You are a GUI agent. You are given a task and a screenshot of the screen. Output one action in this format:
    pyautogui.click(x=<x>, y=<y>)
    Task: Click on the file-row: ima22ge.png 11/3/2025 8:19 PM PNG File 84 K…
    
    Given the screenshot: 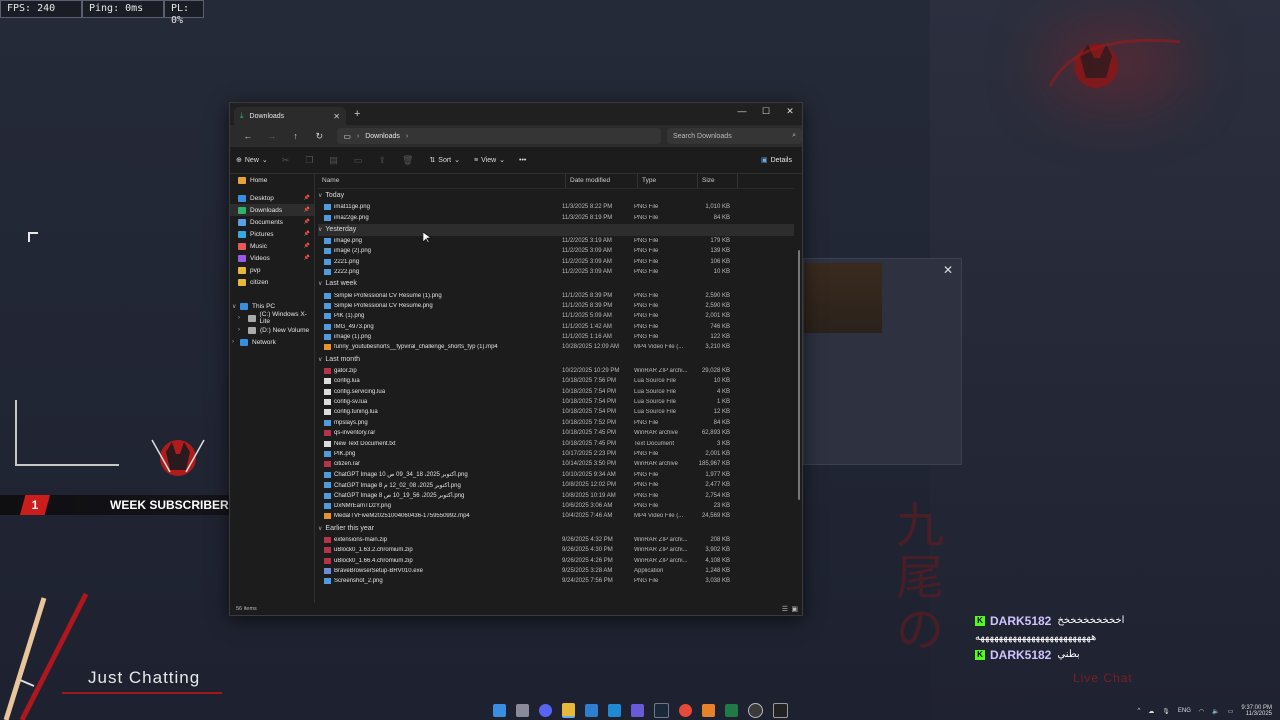 What is the action you would take?
    pyautogui.click(x=556, y=217)
    